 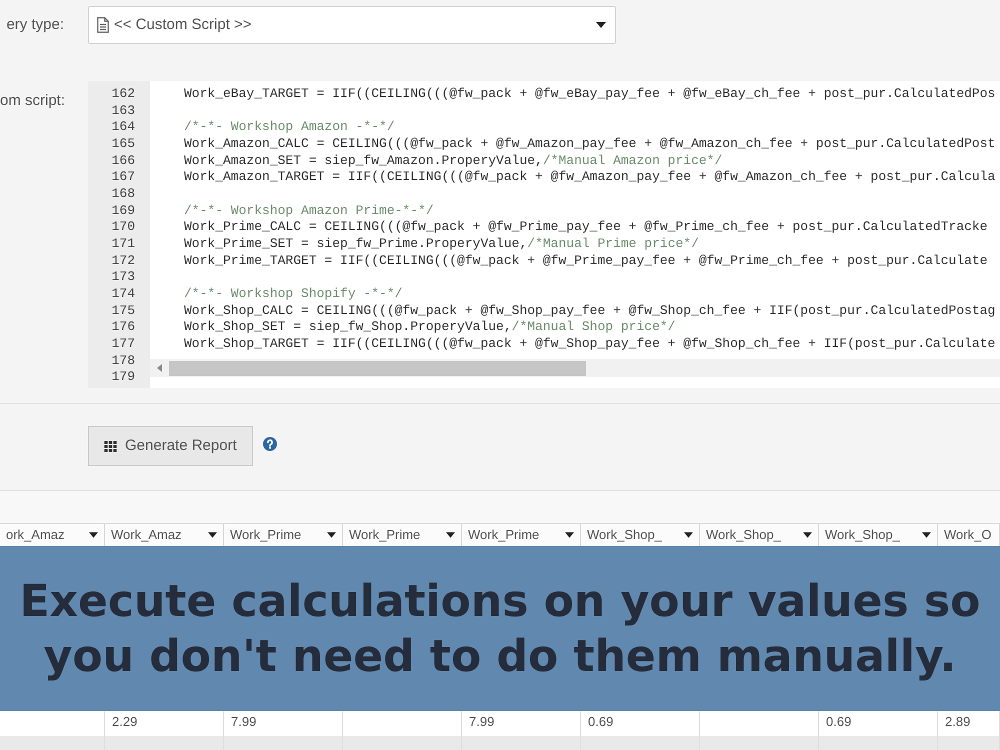 I want to click on help-icon, so click(x=269, y=444).